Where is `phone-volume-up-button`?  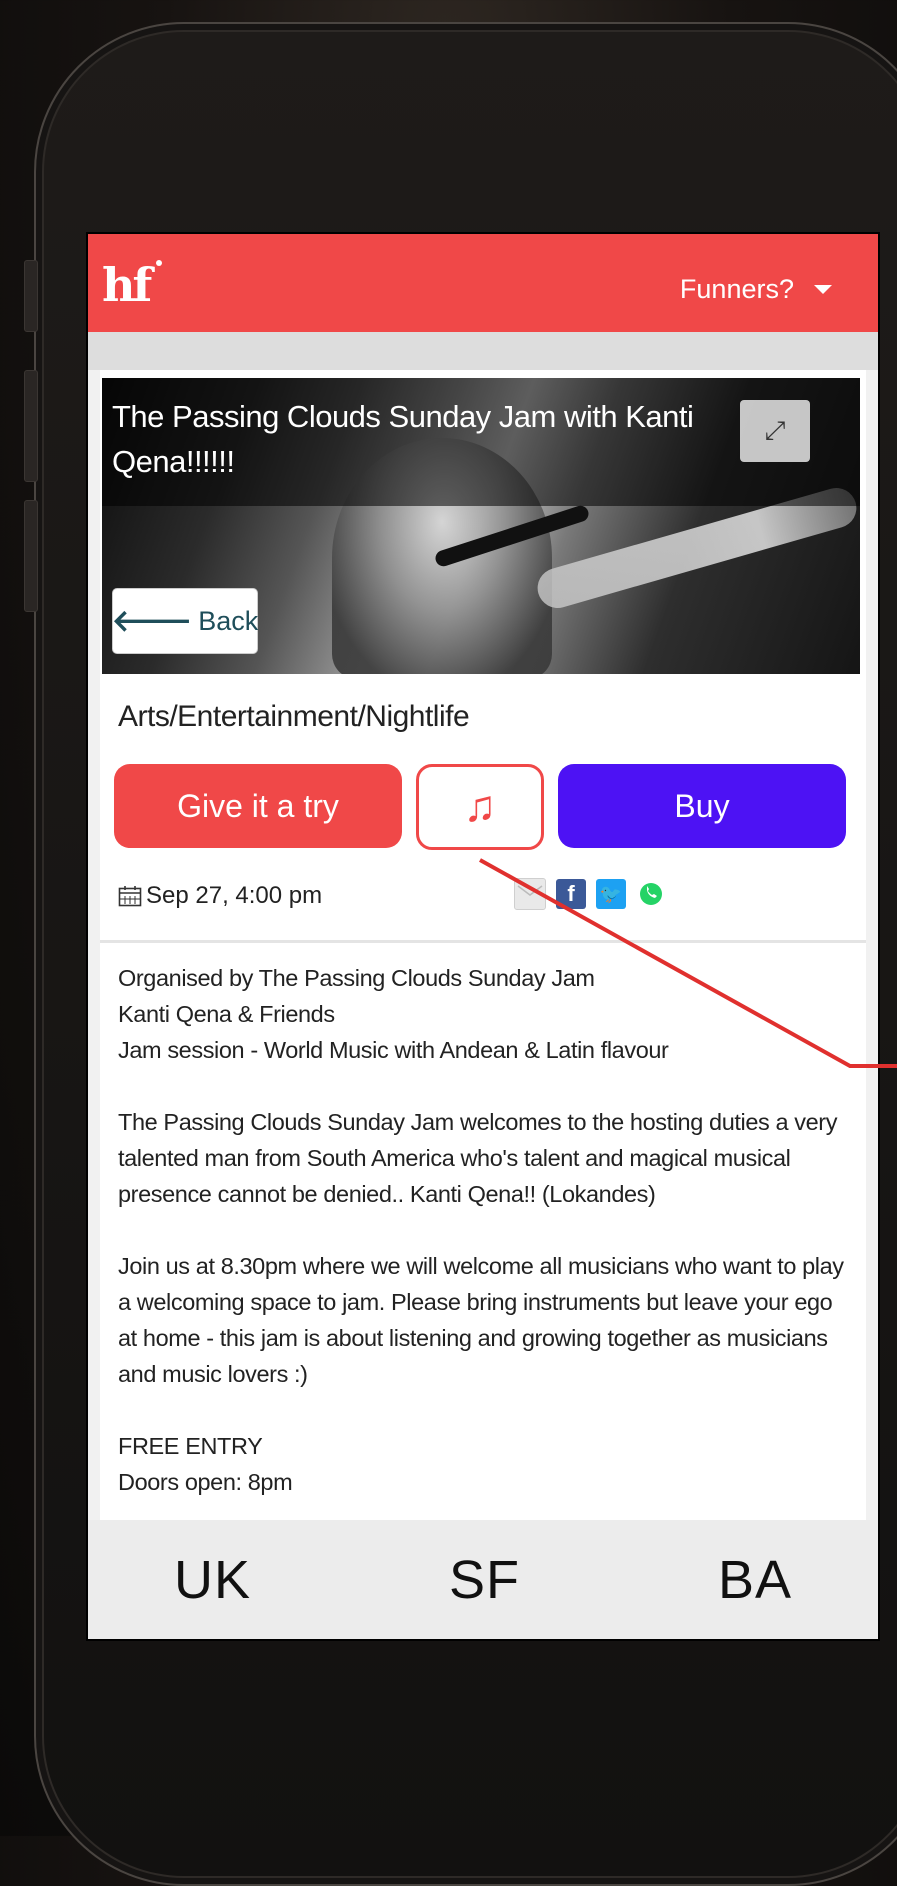
phone-volume-up-button is located at coordinates (31, 426).